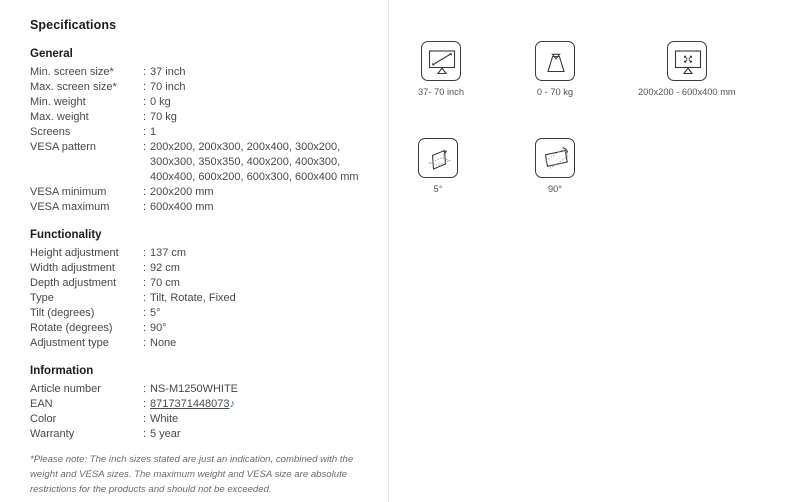 This screenshot has height=502, width=800. I want to click on spec-label: Max. weight, so click(59, 117).